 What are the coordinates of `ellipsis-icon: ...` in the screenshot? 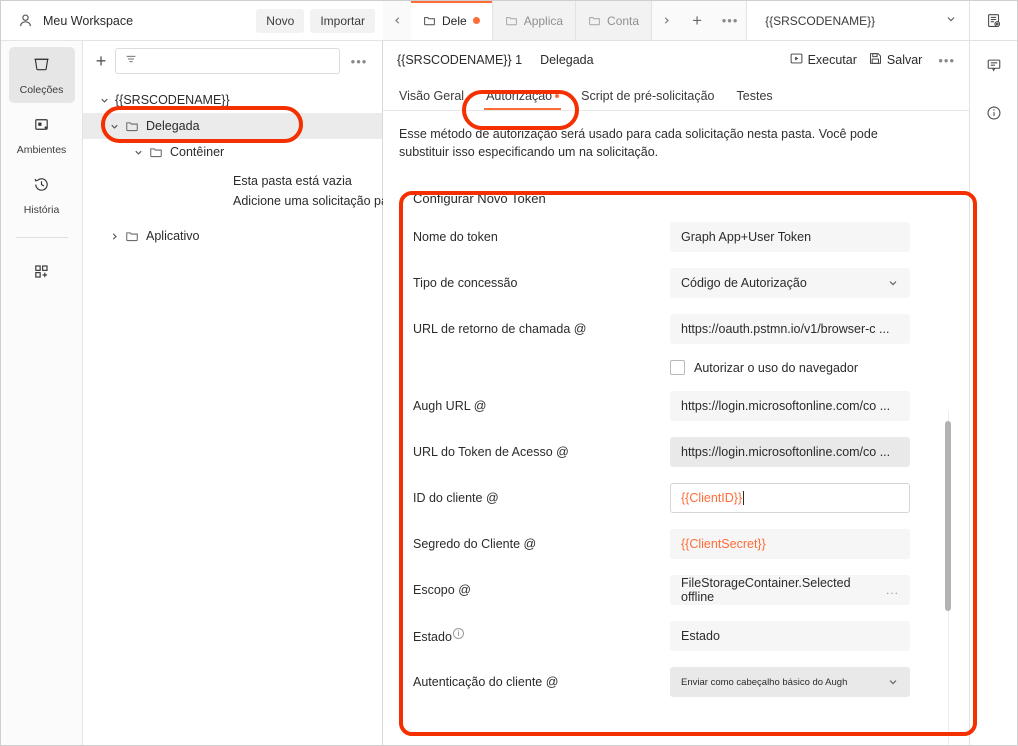 It's located at (892, 590).